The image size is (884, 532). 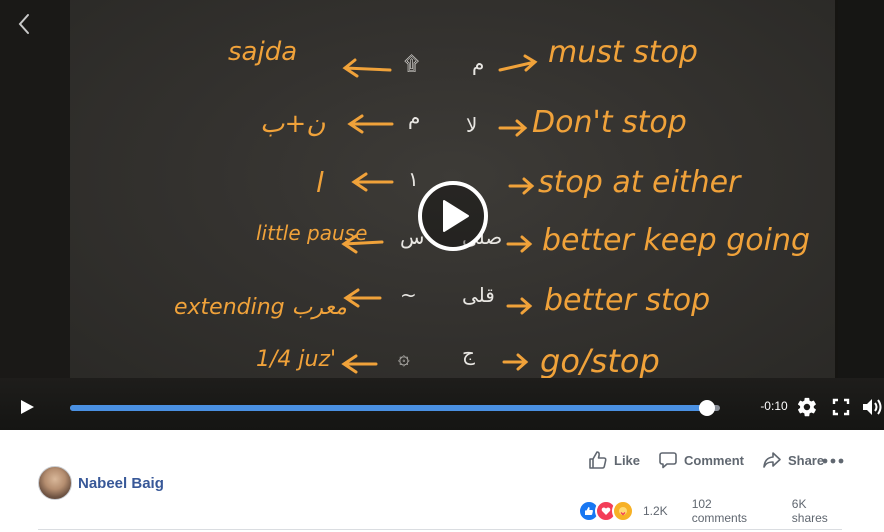 What do you see at coordinates (55, 483) in the screenshot?
I see `avatar` at bounding box center [55, 483].